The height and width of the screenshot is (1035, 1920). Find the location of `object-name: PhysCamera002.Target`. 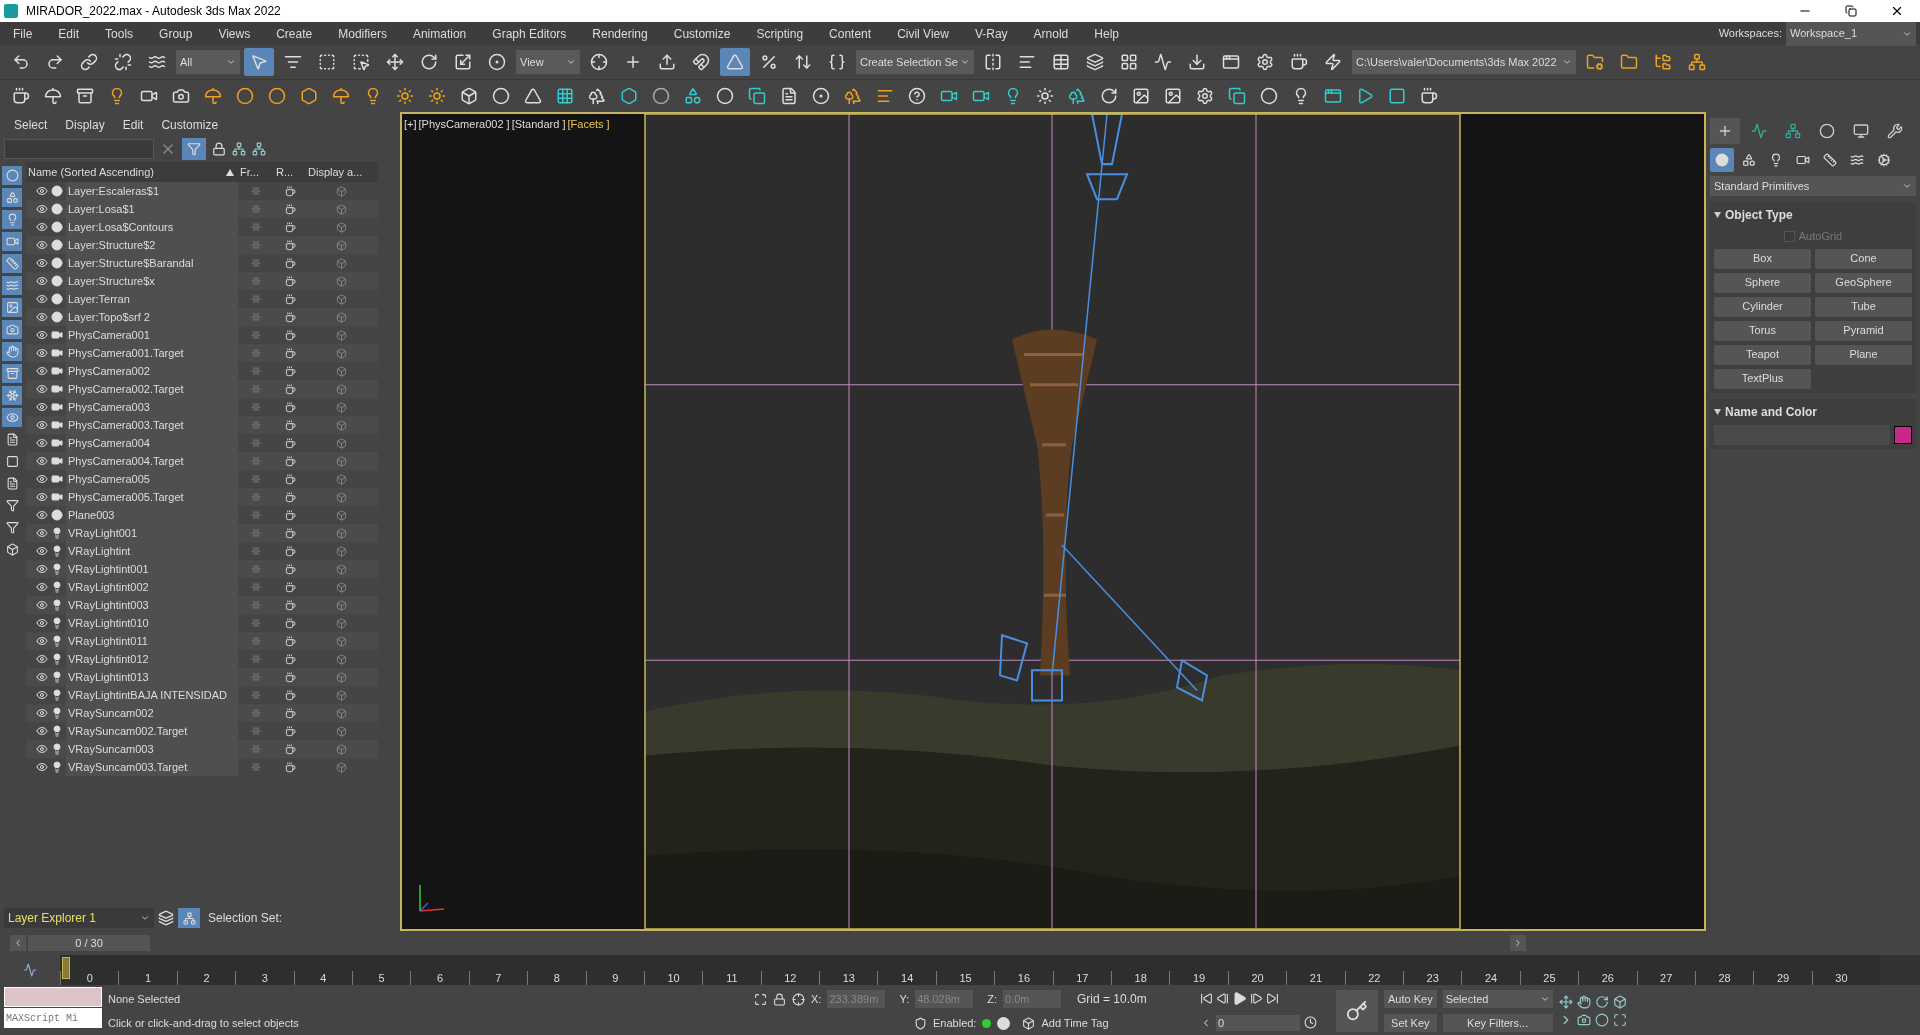

object-name: PhysCamera002.Target is located at coordinates (152, 389).